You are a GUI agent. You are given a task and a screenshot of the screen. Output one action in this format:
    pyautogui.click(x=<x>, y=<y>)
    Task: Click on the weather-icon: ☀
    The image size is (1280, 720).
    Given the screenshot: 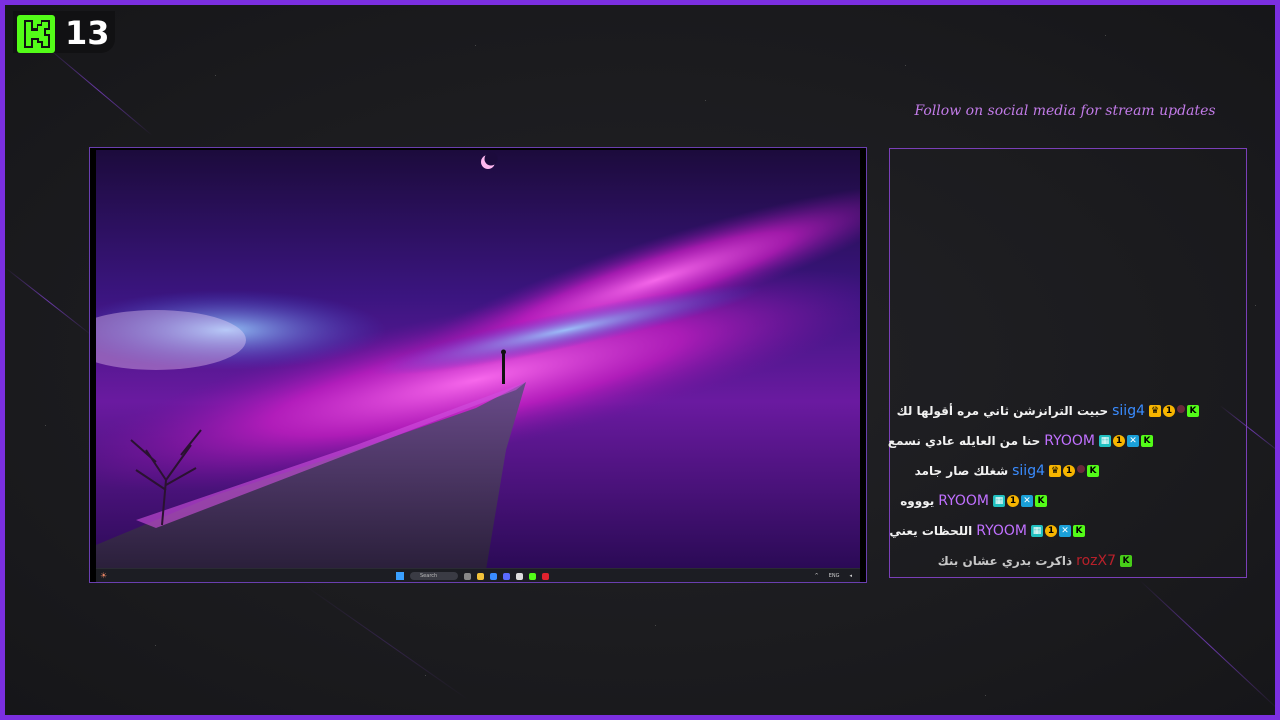 What is the action you would take?
    pyautogui.click(x=103, y=575)
    